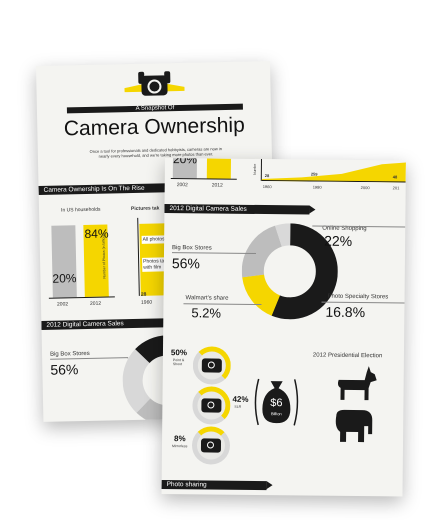 The width and height of the screenshot is (436, 520). I want to click on mini-year: 1960, so click(146, 302).